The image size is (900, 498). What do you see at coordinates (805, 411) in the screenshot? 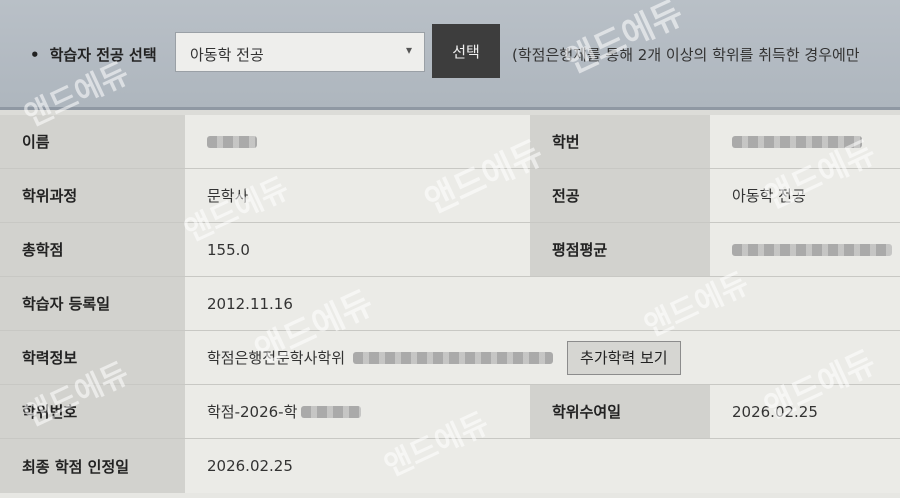
I see `degree-date-value: 2026.02.25` at bounding box center [805, 411].